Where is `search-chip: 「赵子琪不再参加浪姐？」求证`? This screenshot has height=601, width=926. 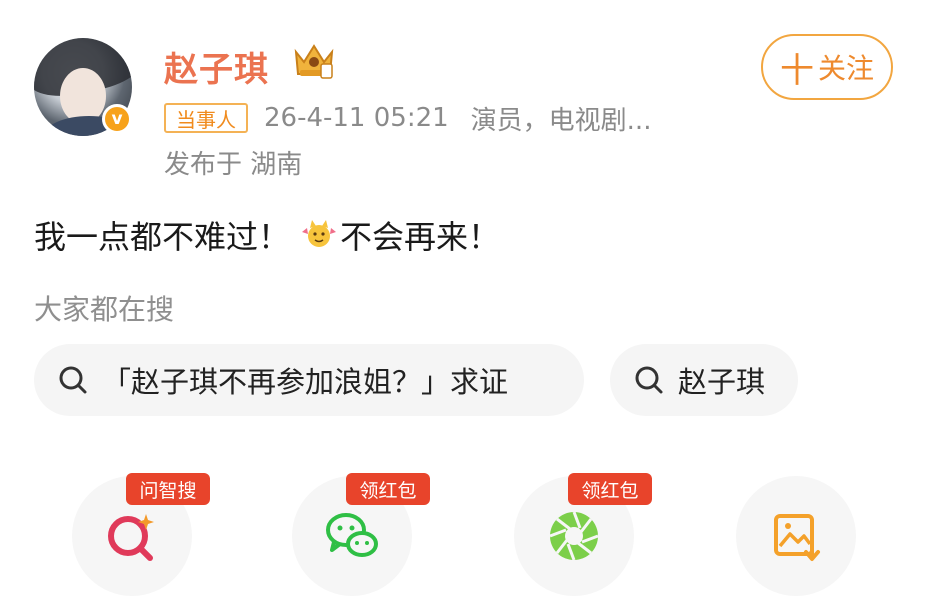 search-chip: 「赵子琪不再参加浪姐？」求证 is located at coordinates (309, 380).